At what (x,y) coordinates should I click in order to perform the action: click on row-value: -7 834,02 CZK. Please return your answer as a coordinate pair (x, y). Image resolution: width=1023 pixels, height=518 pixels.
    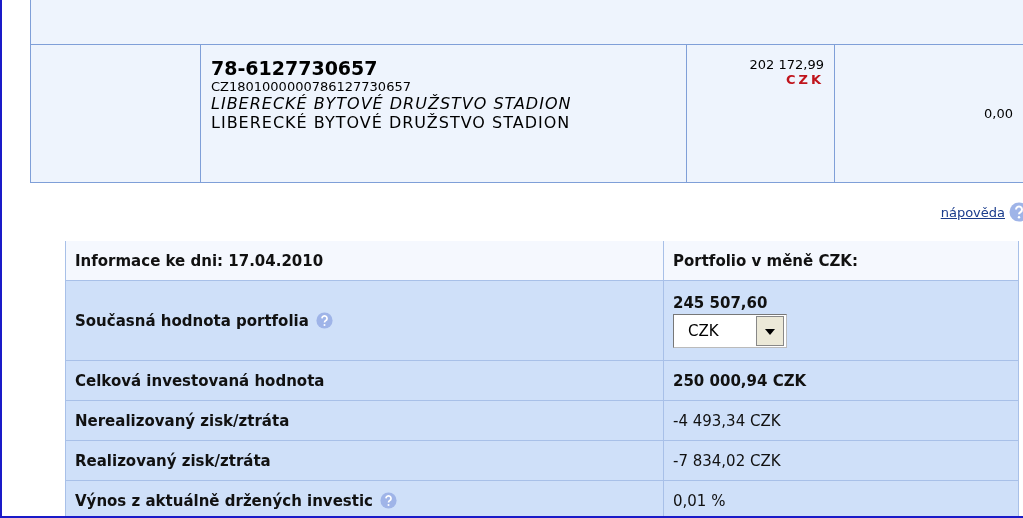
    Looking at the image, I should click on (727, 460).